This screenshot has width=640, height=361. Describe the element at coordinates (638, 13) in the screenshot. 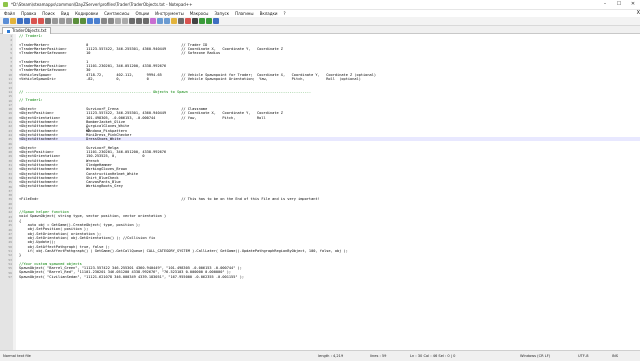

I see `close-document-button: X` at that location.